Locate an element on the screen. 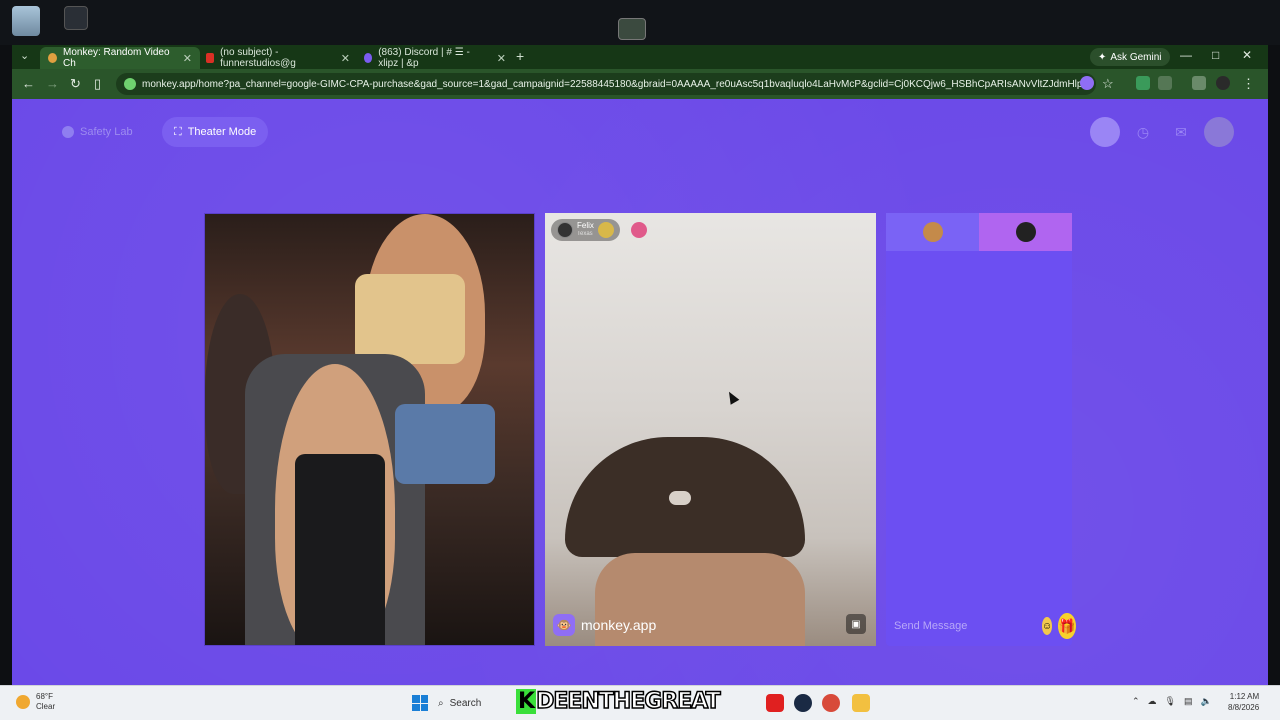 The width and height of the screenshot is (1280, 720). tab-discord: (863) Discord | # ☰ -xlipz | &p ✕ is located at coordinates (435, 58).